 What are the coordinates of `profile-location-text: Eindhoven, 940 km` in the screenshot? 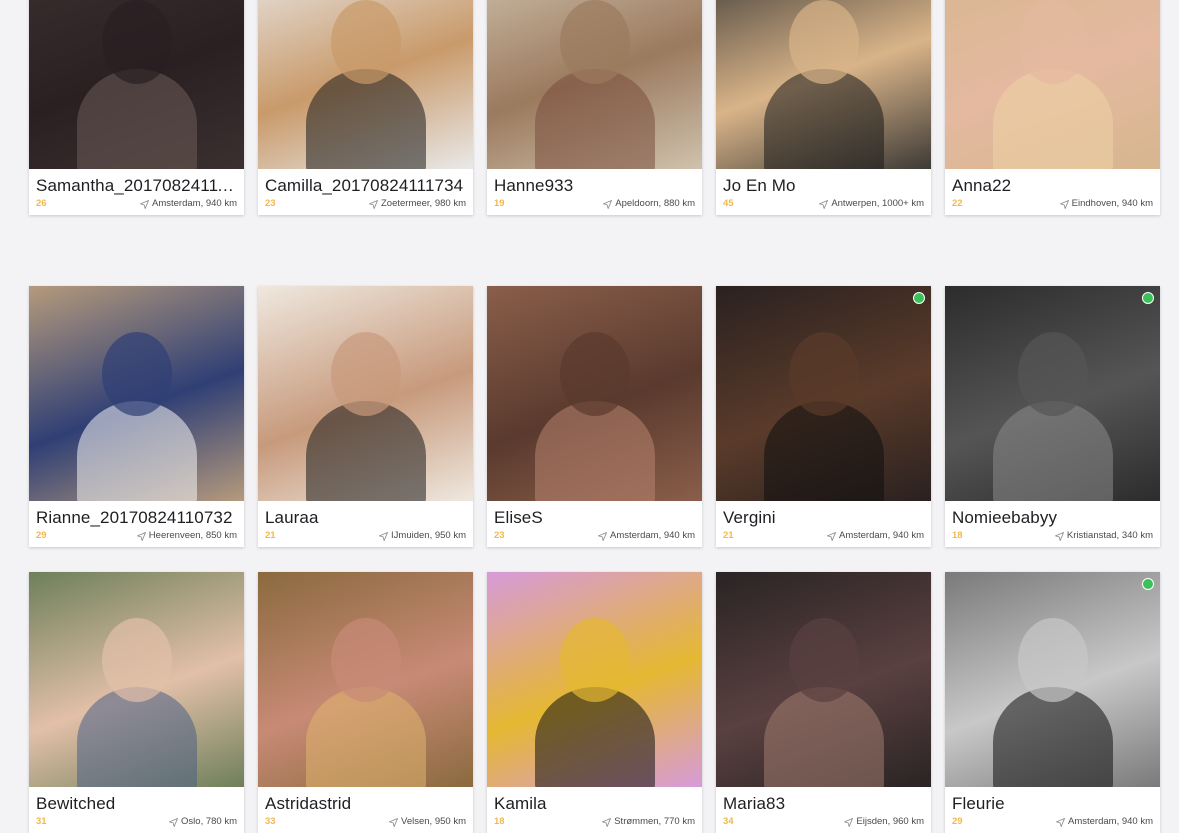 It's located at (1112, 203).